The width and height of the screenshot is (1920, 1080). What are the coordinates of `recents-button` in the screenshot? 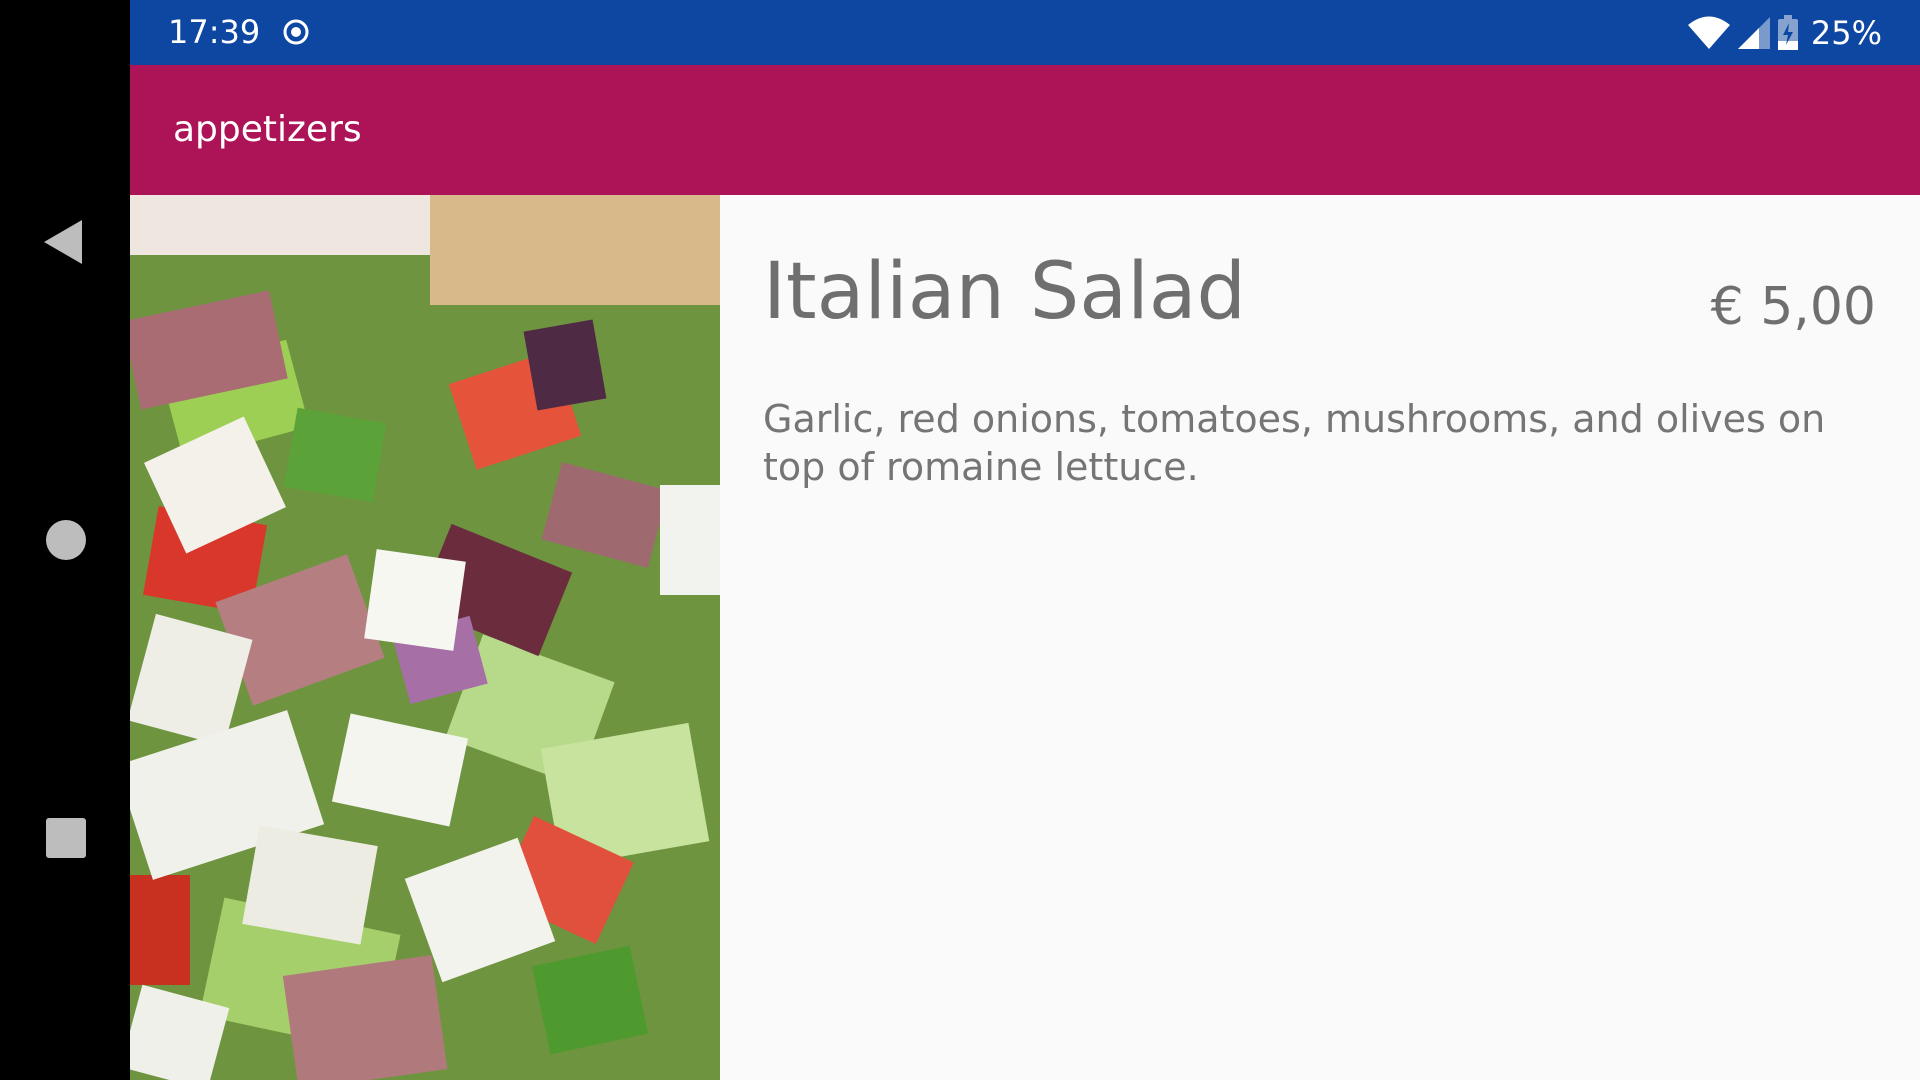 It's located at (65, 838).